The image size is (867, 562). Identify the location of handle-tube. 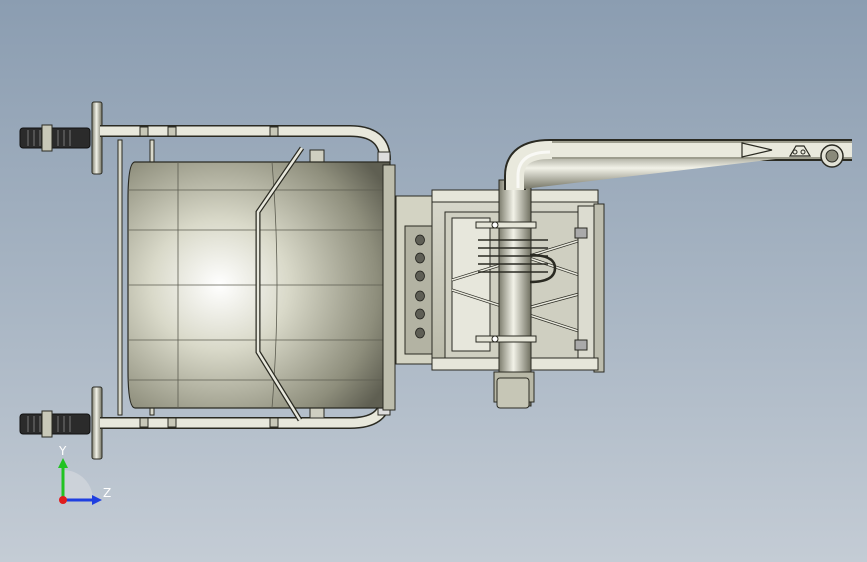
(678, 164).